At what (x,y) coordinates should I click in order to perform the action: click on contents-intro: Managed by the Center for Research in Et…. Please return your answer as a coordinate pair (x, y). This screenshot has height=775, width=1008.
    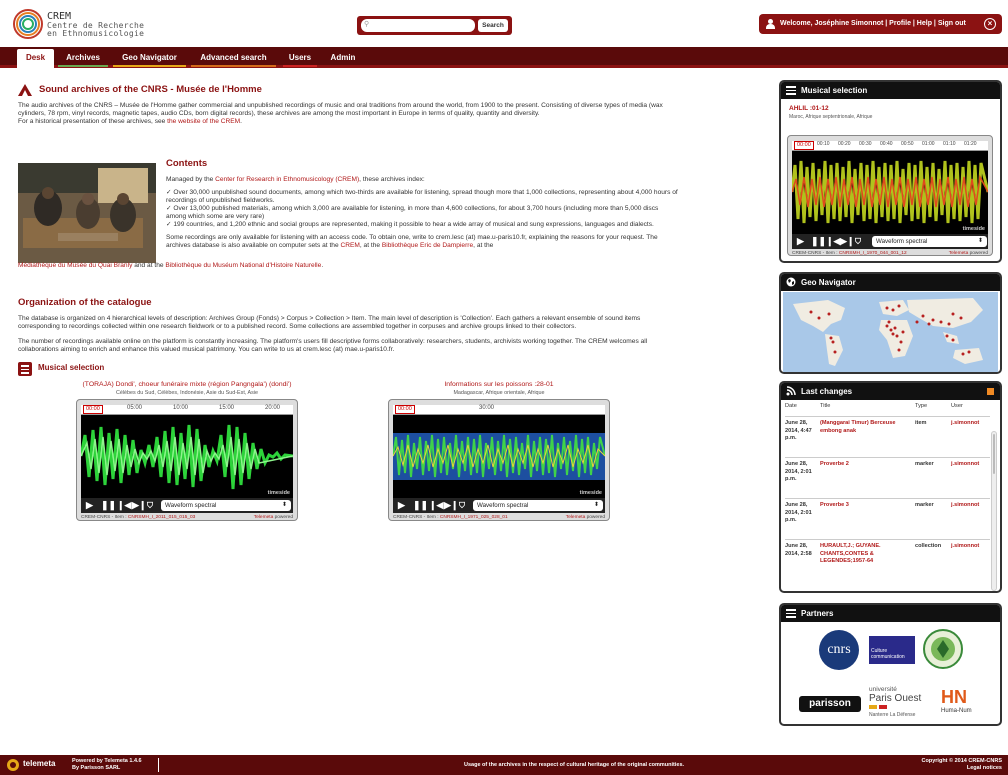
    Looking at the image, I should click on (422, 180).